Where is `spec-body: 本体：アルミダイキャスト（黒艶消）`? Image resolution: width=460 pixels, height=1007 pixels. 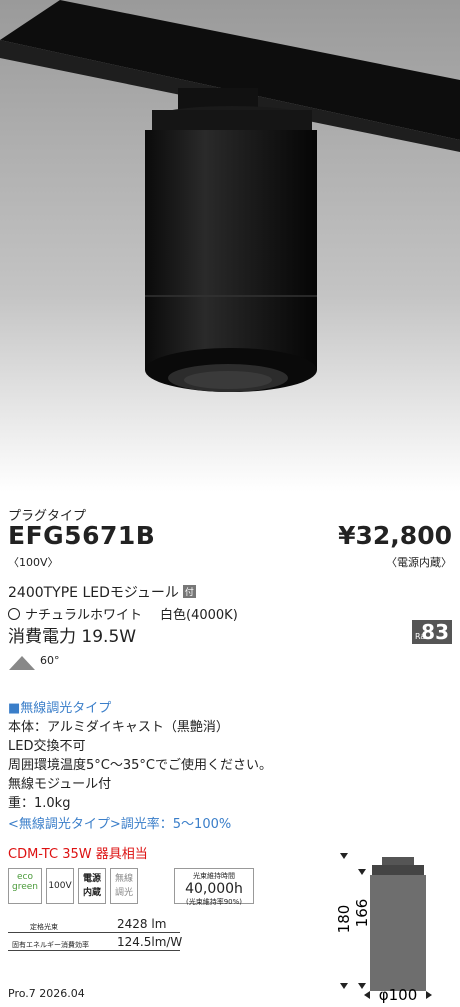 spec-body: 本体：アルミダイキャスト（黒艶消） is located at coordinates (118, 727).